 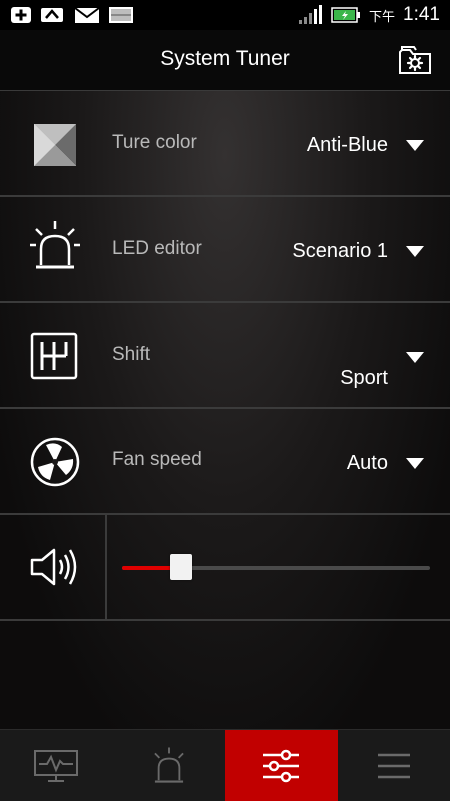 I want to click on true-color-value: Anti-Blue, so click(x=347, y=145).